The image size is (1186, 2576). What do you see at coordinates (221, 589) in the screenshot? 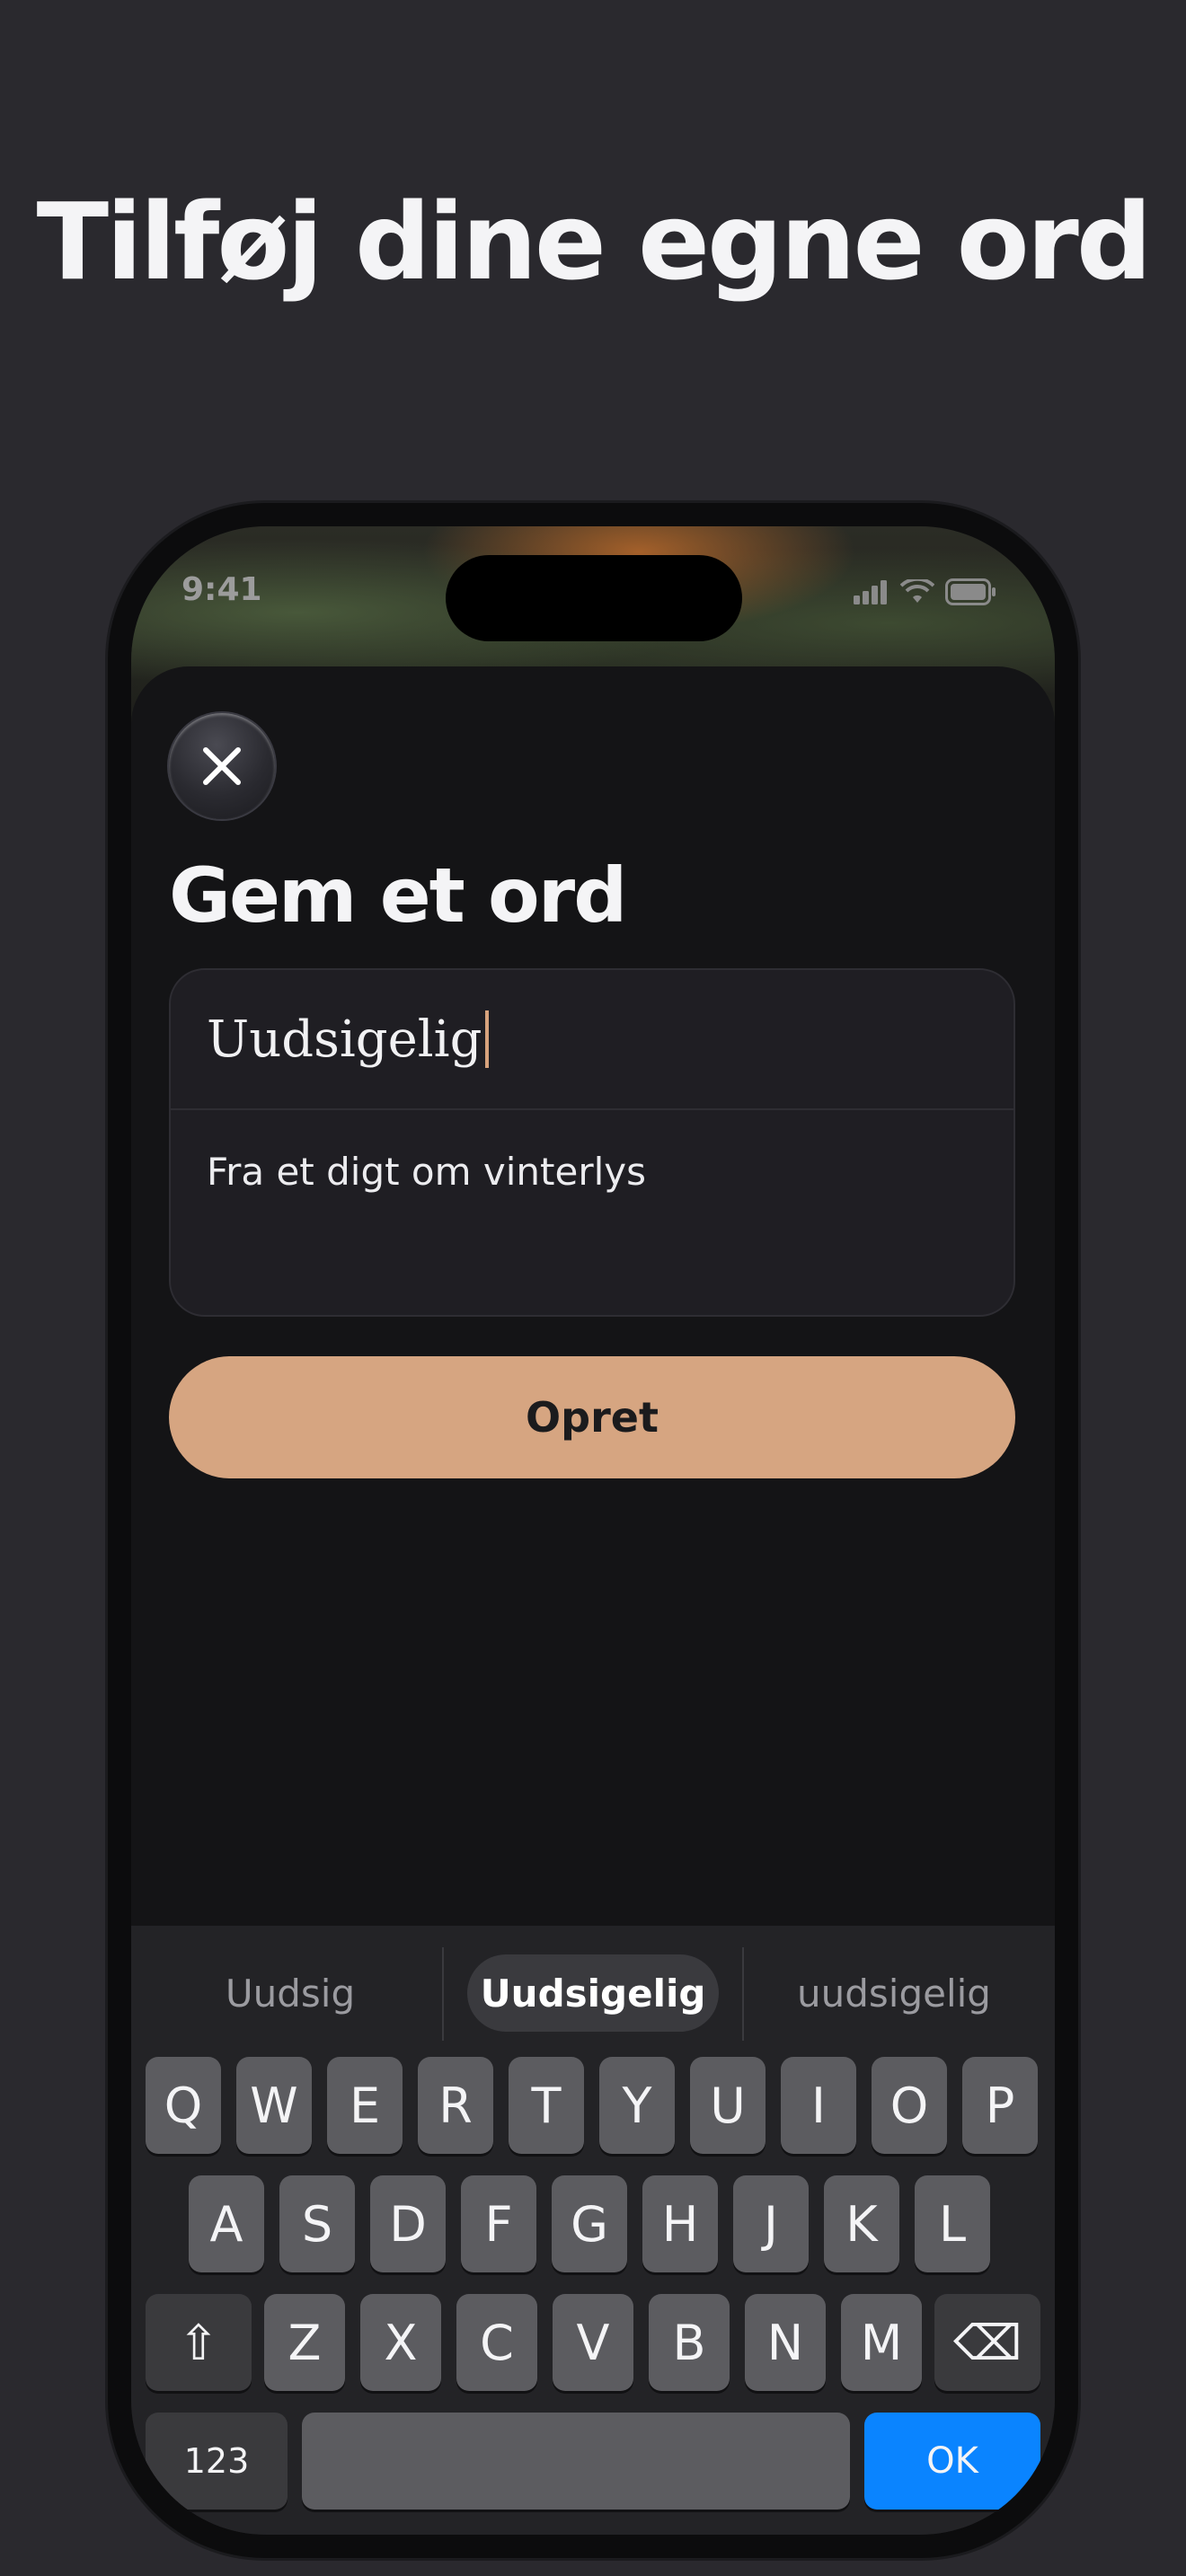
I see `status-time: 9:41` at bounding box center [221, 589].